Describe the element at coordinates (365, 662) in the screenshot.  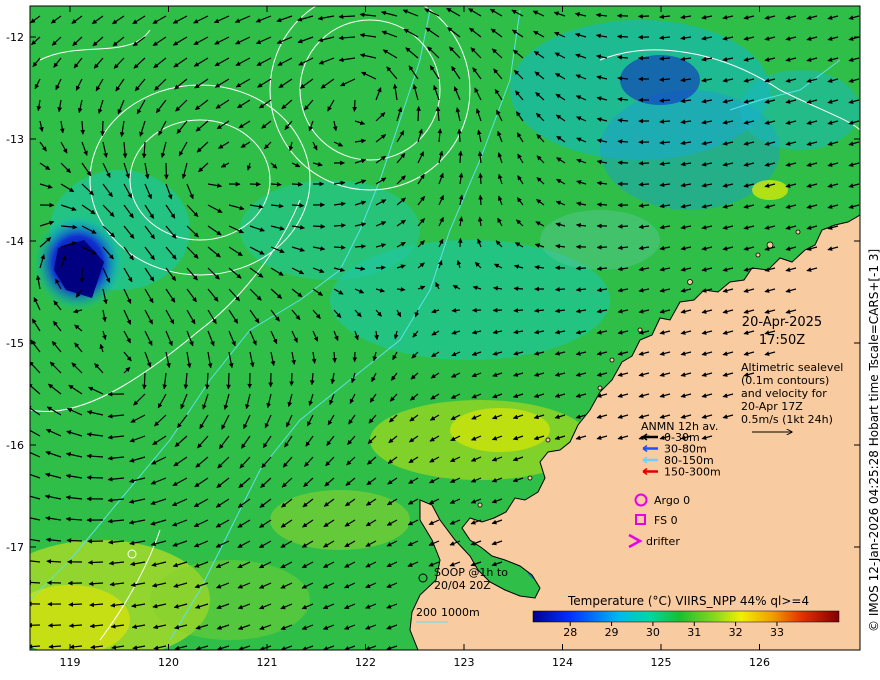
I see `x-tick-label: 122` at that location.